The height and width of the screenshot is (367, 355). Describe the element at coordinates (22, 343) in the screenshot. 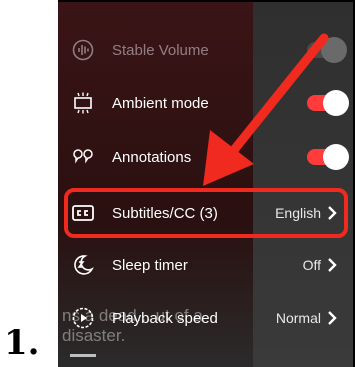

I see `step-number: 1.` at that location.